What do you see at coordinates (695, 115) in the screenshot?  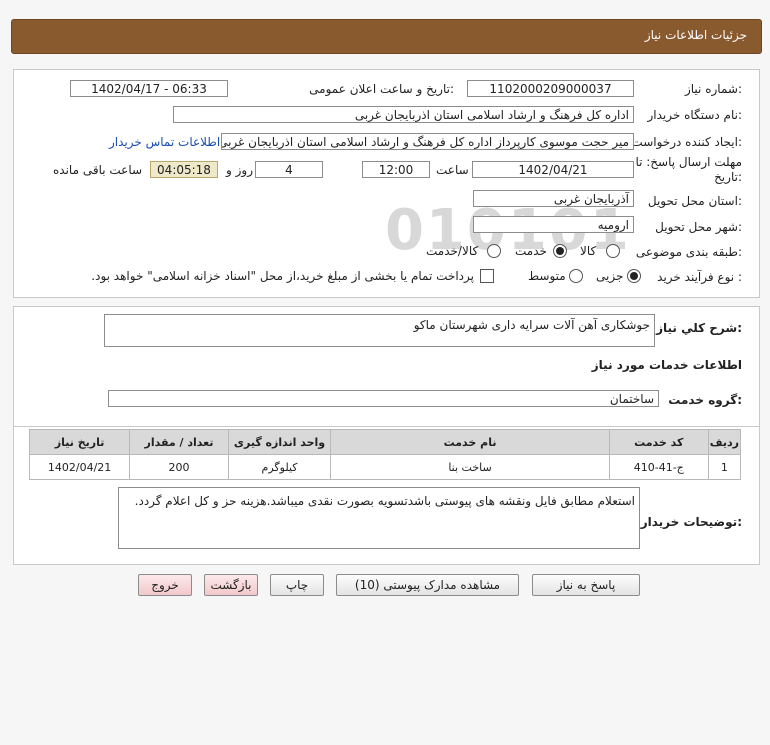 I see `buyer-org-label: نام دستگاه خریدار:` at bounding box center [695, 115].